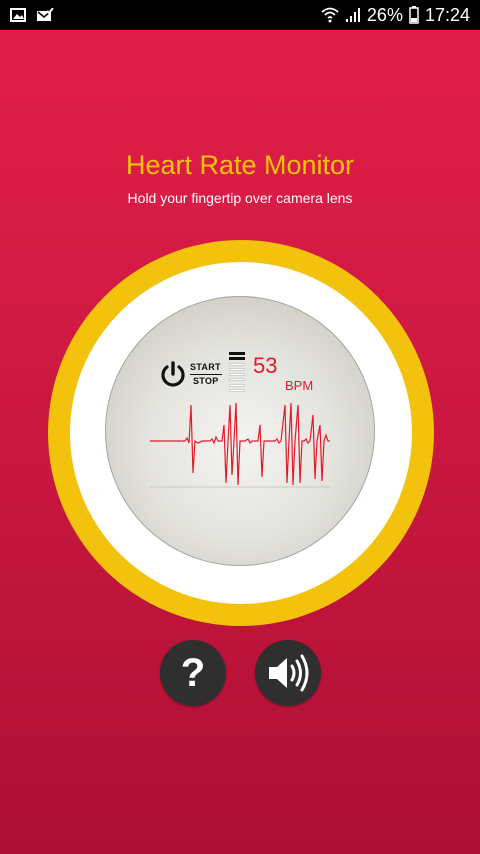  I want to click on status-bar: 26% 17:24, so click(240, 15).